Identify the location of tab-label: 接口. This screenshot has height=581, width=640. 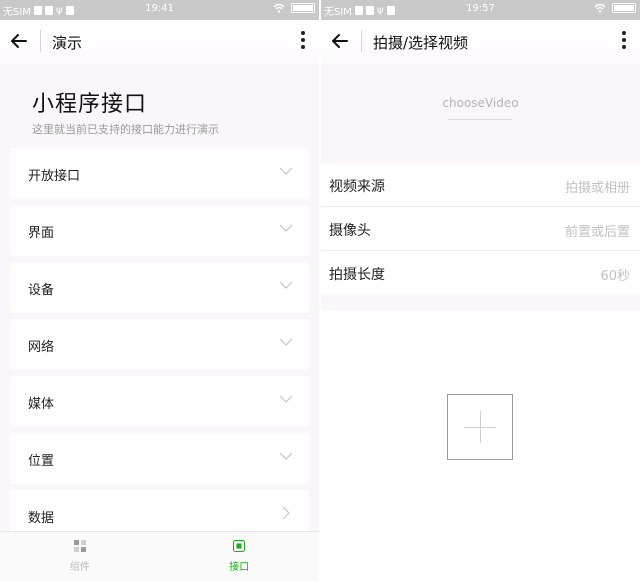
(239, 567).